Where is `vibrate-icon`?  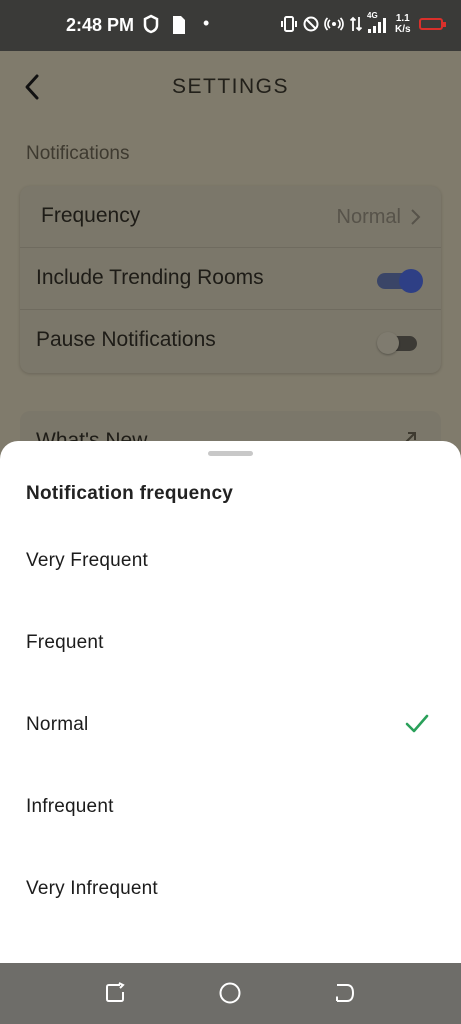 vibrate-icon is located at coordinates (289, 25).